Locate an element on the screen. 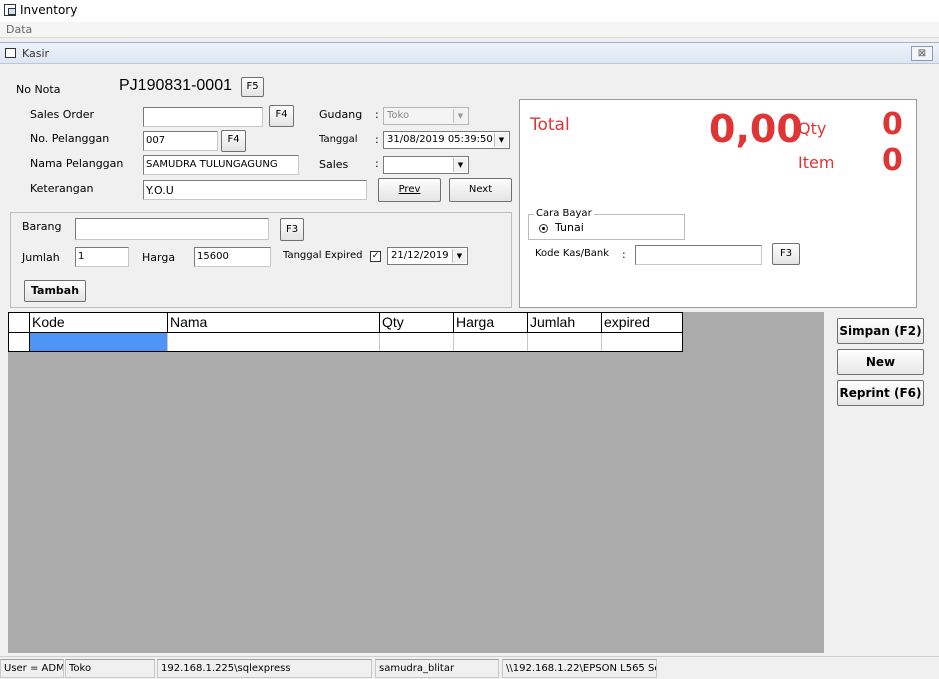 The width and height of the screenshot is (939, 679). prev-button: Prev is located at coordinates (409, 190).